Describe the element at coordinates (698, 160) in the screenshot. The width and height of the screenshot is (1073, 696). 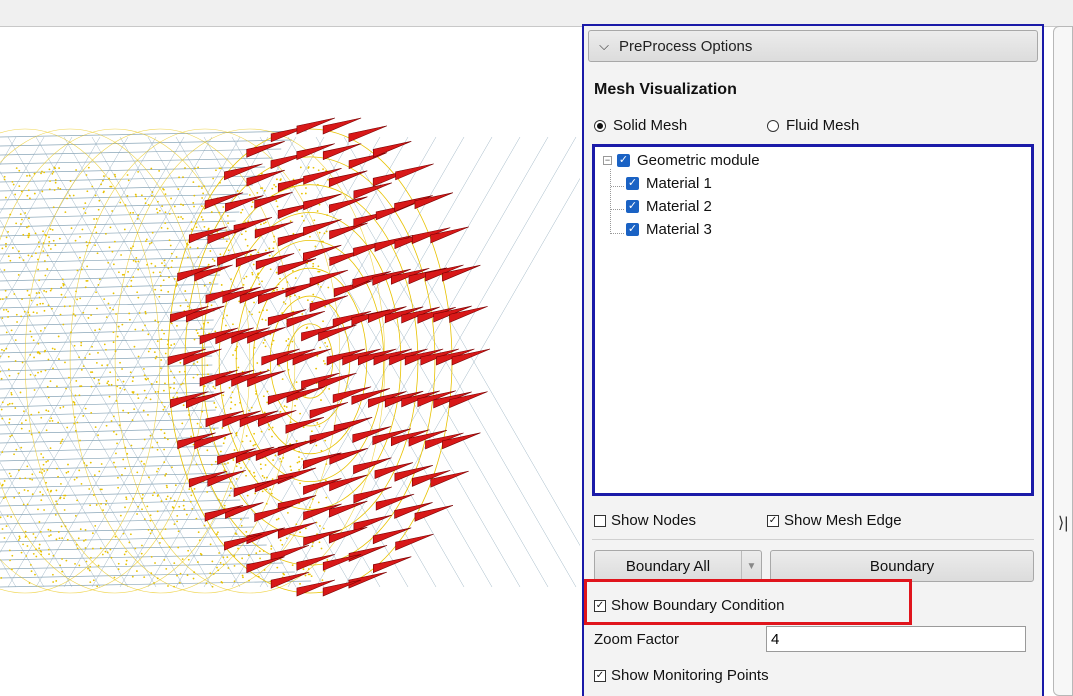
I see `tree-item-label: Geometric module` at that location.